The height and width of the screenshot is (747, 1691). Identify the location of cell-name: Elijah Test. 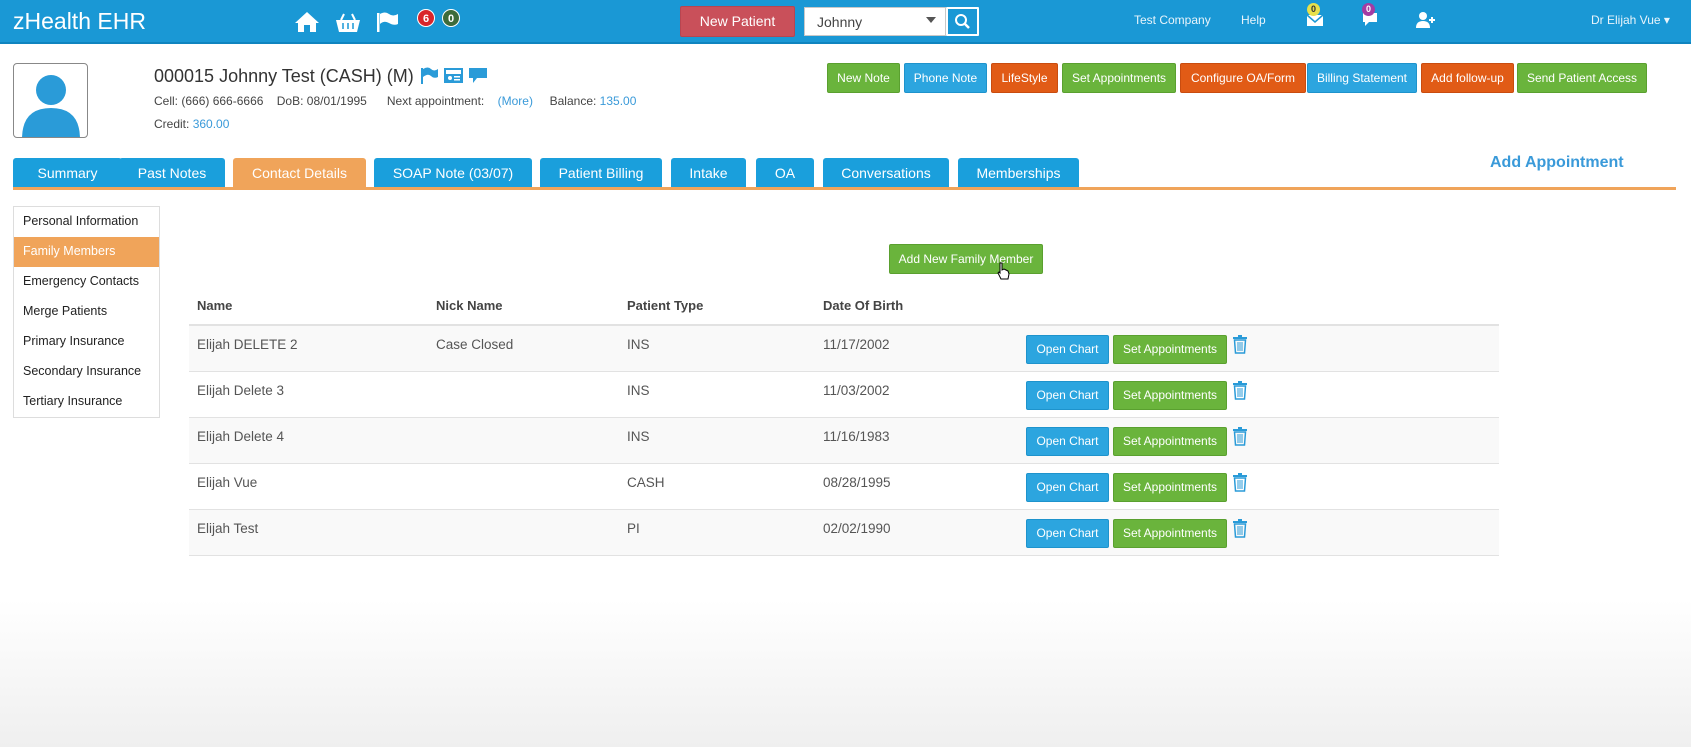
(228, 528).